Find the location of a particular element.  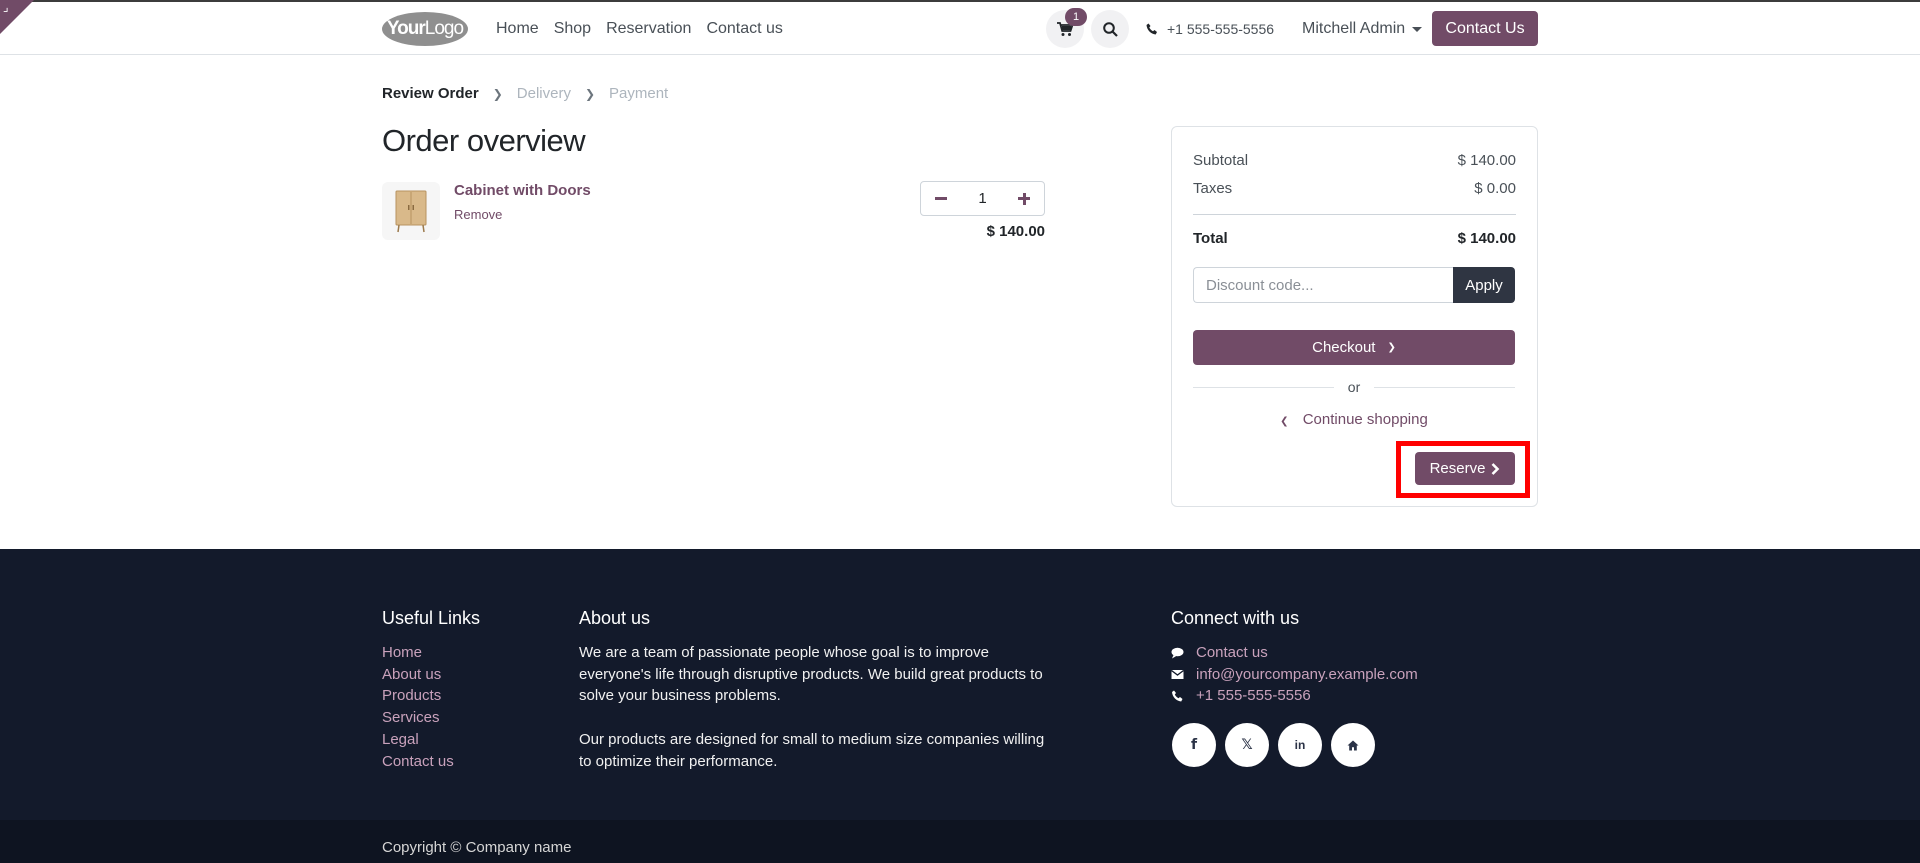

or-label: or is located at coordinates (1354, 387).